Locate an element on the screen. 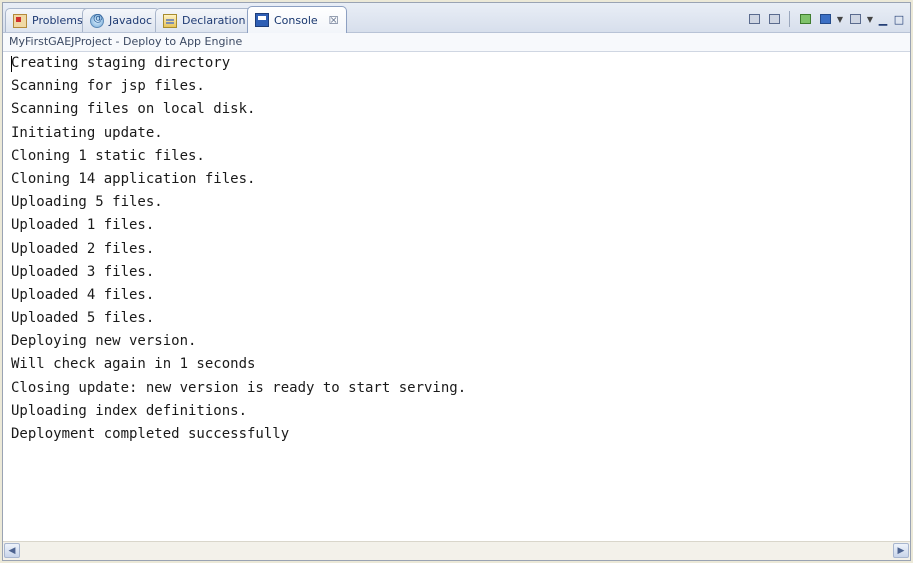 The width and height of the screenshot is (913, 563). console-line: Uploaded 3 files. is located at coordinates (83, 271).